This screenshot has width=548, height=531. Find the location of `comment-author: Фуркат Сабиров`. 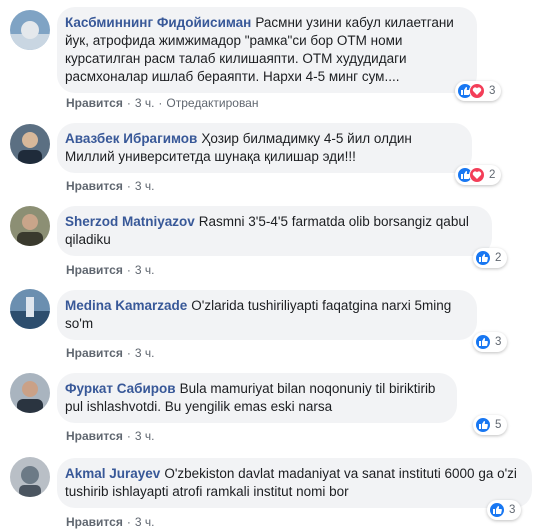

comment-author: Фуркат Сабиров is located at coordinates (120, 388).